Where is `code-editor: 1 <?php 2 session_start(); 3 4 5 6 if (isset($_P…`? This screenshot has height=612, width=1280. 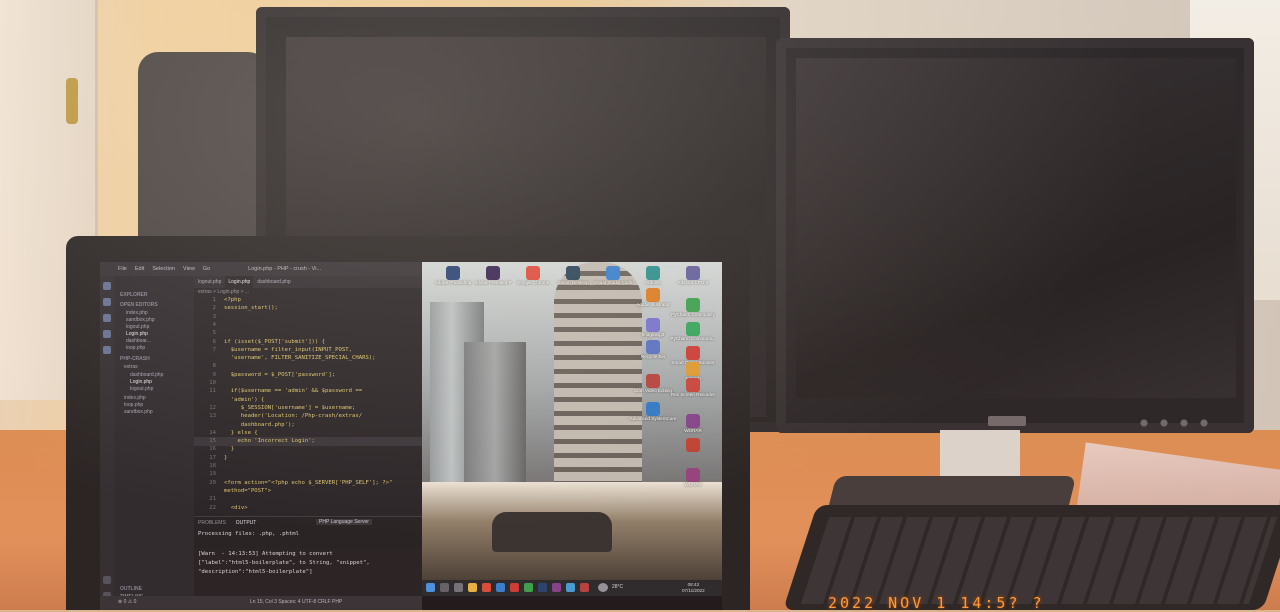 code-editor: 1 <?php 2 session_start(); 3 4 5 6 if (isset($_P… is located at coordinates (308, 406).